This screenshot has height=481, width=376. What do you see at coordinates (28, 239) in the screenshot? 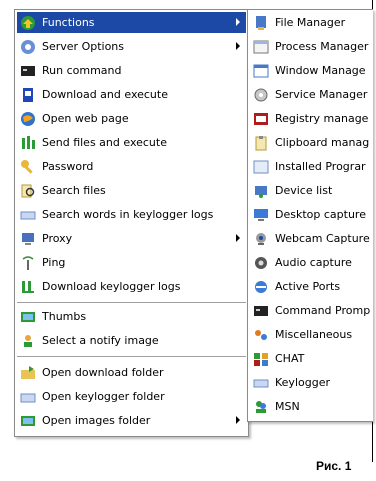
I see `proxy-icon` at bounding box center [28, 239].